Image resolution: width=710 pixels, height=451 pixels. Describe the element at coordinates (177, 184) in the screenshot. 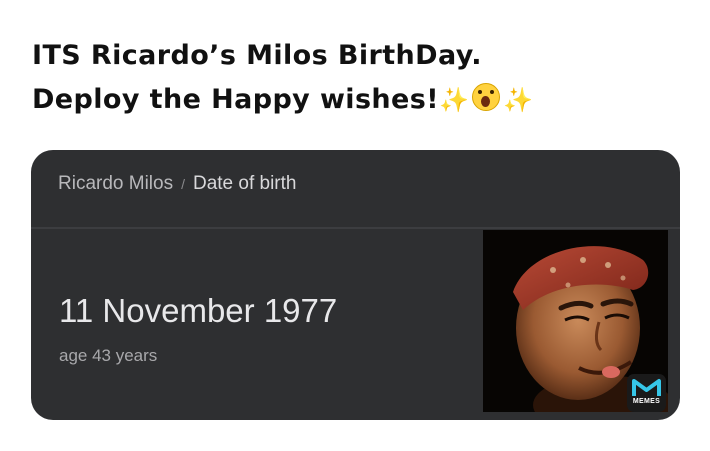

I see `breadcrumb: Ricardo Milos / Date of birth` at that location.